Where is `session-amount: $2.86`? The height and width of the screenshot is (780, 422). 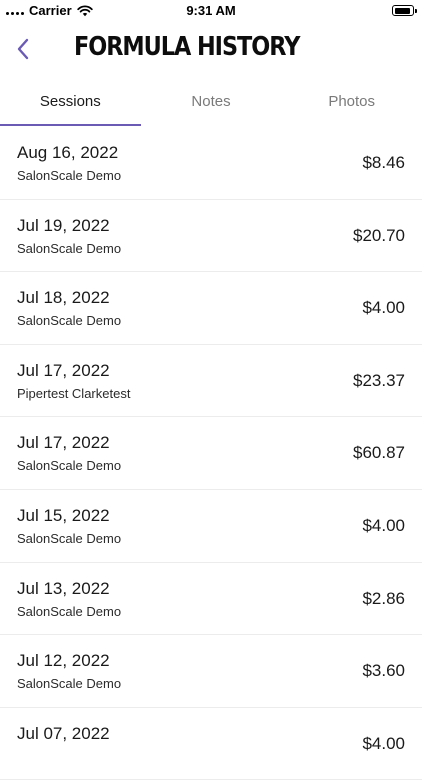 session-amount: $2.86 is located at coordinates (383, 598).